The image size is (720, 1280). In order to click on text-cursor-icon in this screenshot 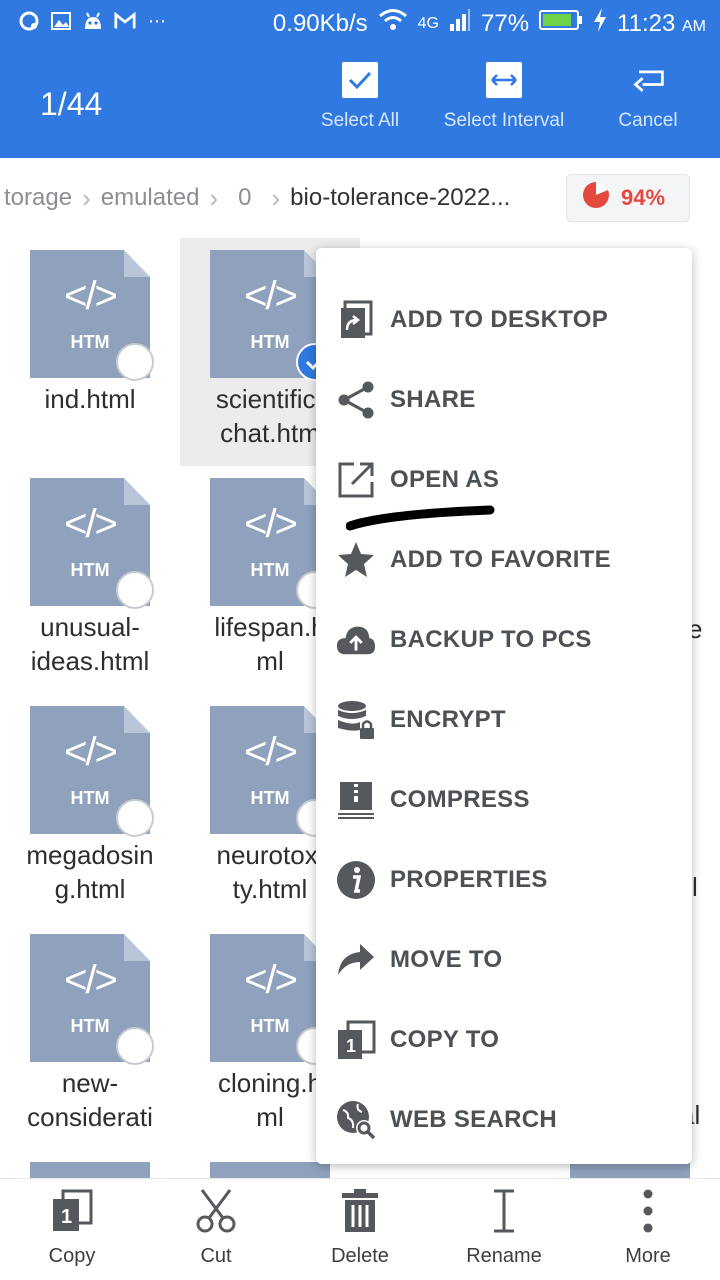, I will do `click(504, 1211)`.